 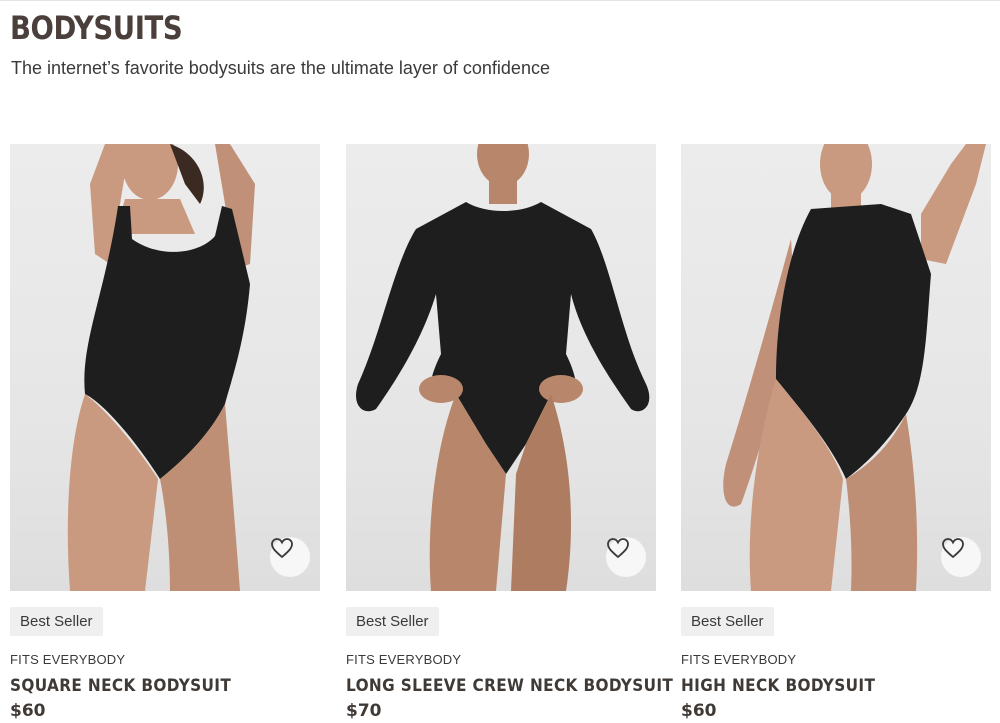 What do you see at coordinates (96, 28) in the screenshot?
I see `page-title: BODYSUITS` at bounding box center [96, 28].